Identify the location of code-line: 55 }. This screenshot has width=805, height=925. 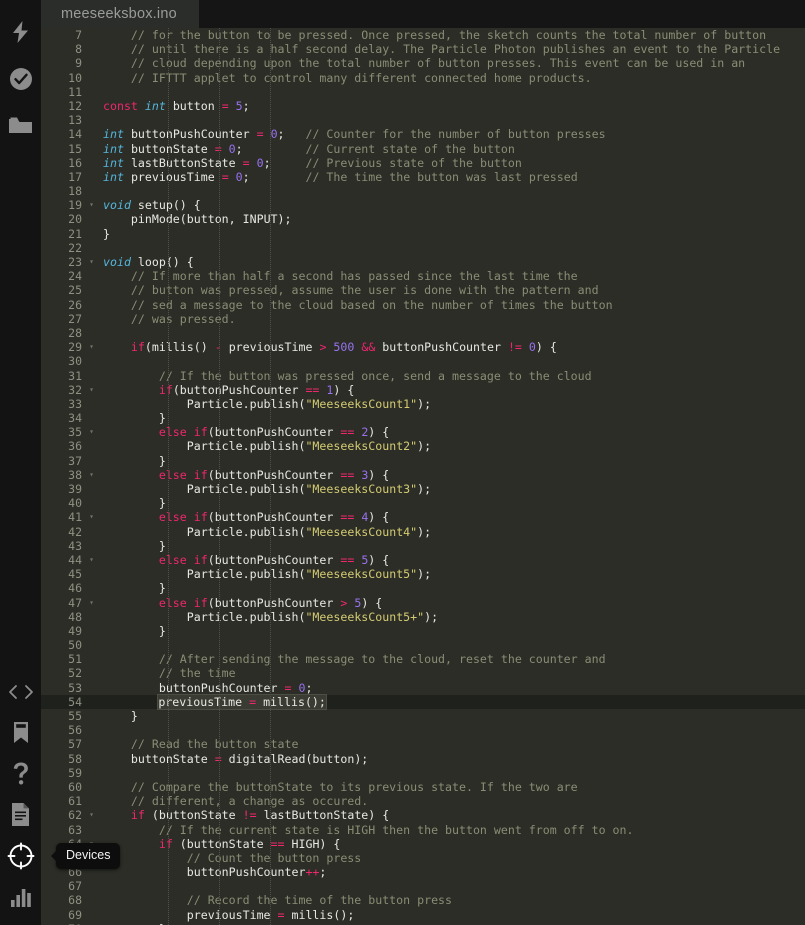
(423, 716).